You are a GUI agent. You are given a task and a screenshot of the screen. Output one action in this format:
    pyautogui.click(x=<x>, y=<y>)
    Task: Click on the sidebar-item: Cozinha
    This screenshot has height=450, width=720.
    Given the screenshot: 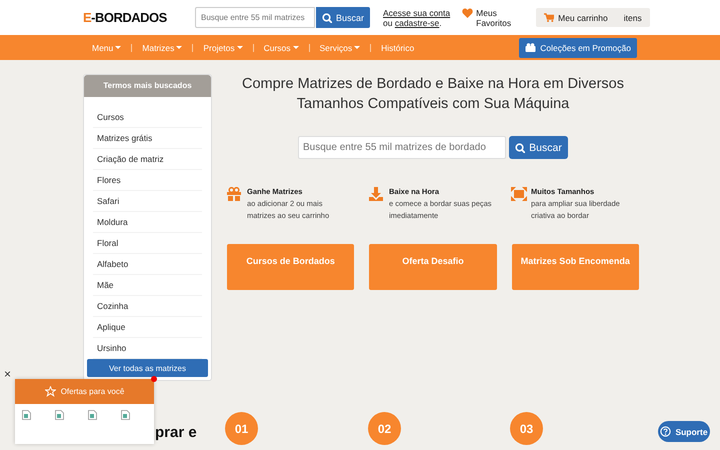 What is the action you would take?
    pyautogui.click(x=147, y=306)
    